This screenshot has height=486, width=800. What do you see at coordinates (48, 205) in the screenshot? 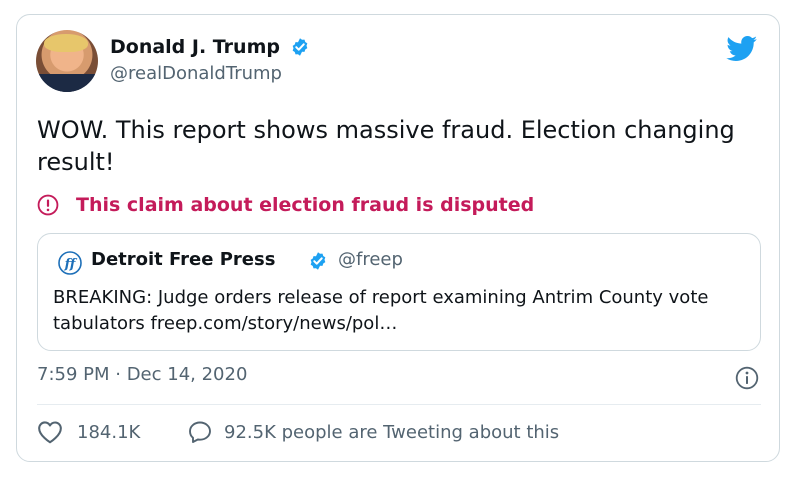
I see `exclamation-circle-icon` at bounding box center [48, 205].